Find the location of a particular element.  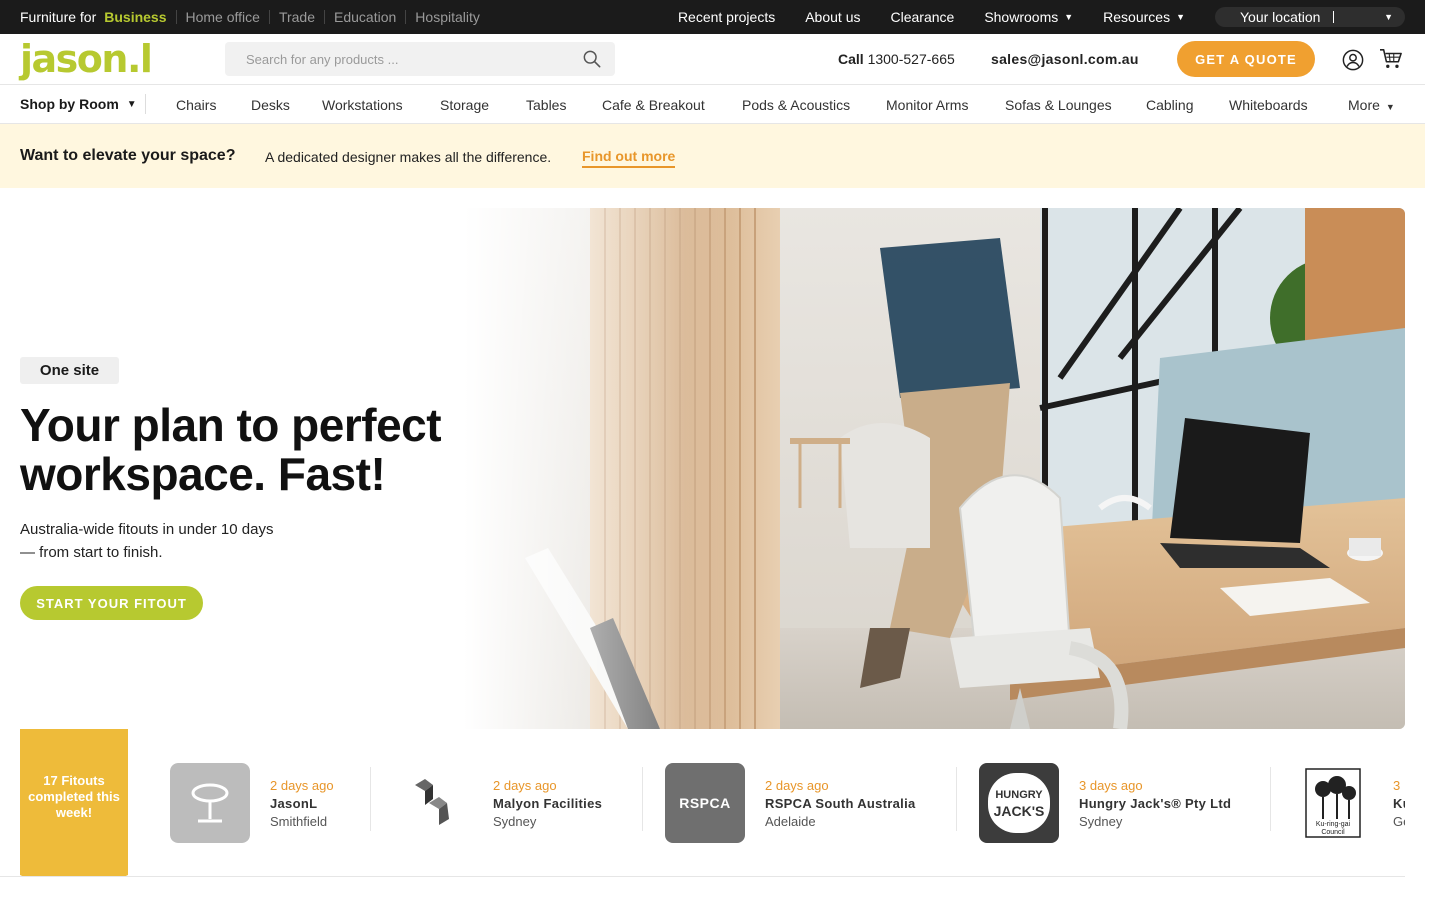

hero-subtitle-line-1: Australia-wide fitouts in under 10 days is located at coordinates (147, 529).